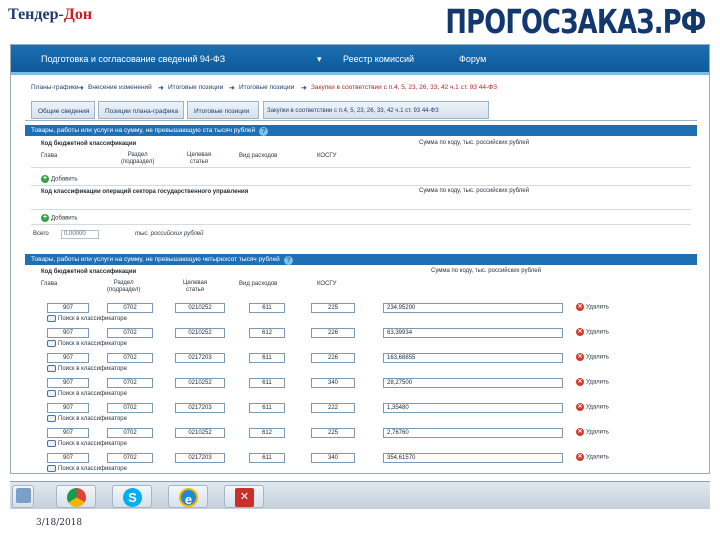 This screenshot has height=540, width=720. Describe the element at coordinates (473, 433) in the screenshot. I see `row-field-sum: 2,76760` at that location.